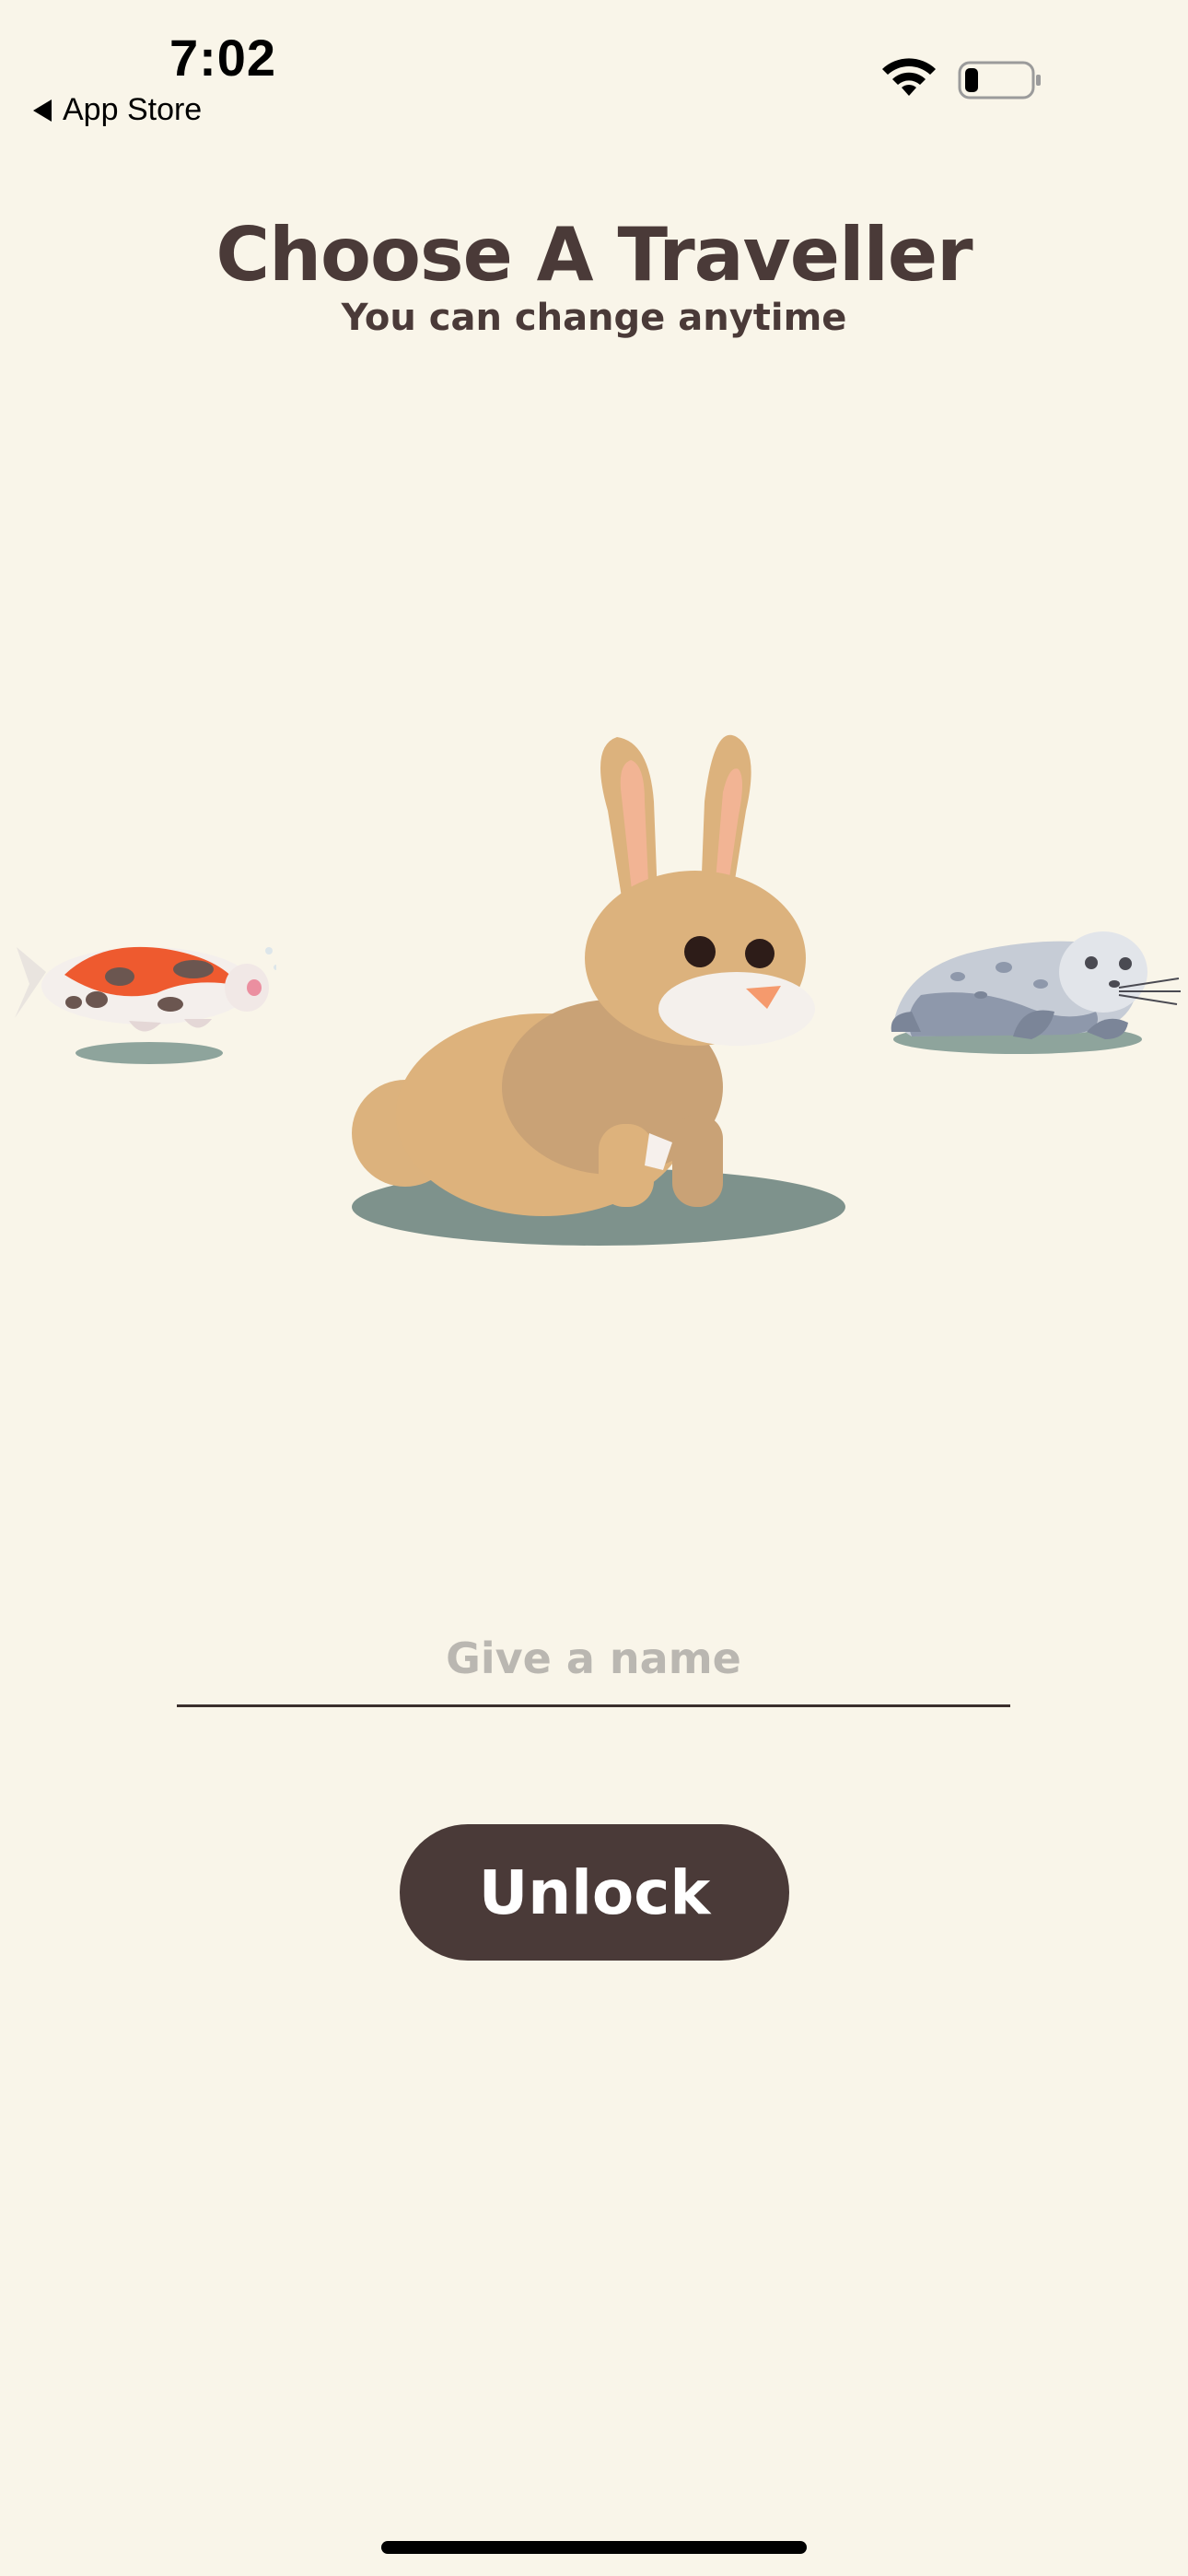 This screenshot has height=2576, width=1188. I want to click on koi-fish-icon, so click(143, 995).